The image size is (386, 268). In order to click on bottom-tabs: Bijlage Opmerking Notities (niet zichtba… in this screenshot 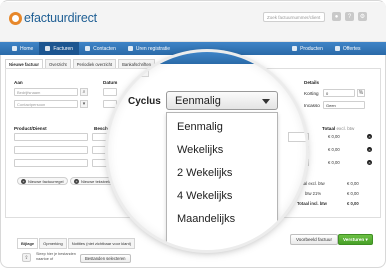, I will do `click(76, 243)`.